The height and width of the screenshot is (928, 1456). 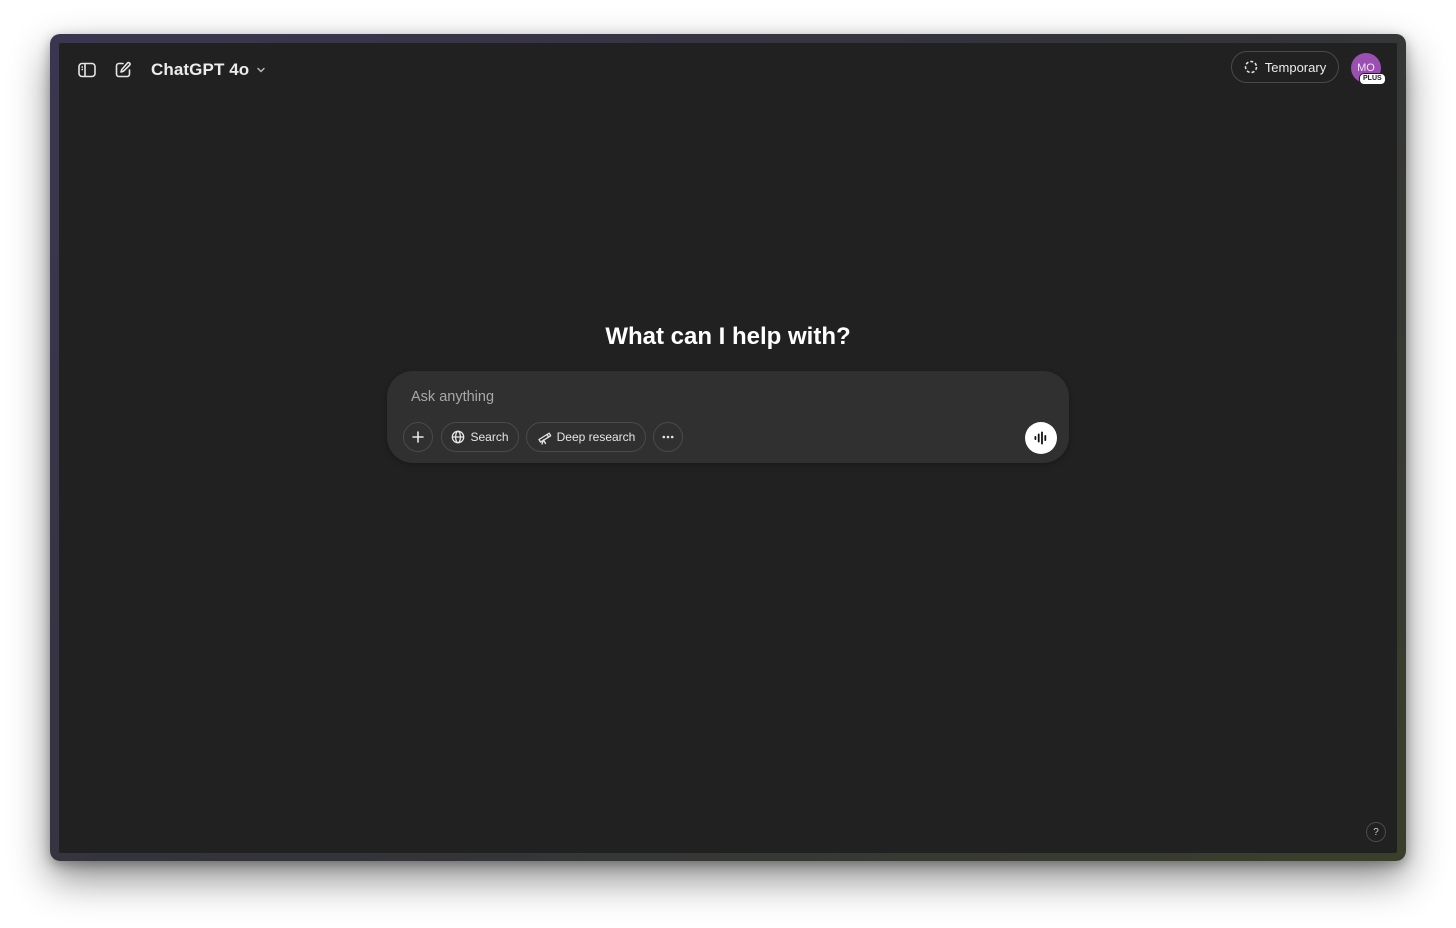 I want to click on search-label: Search, so click(x=489, y=437).